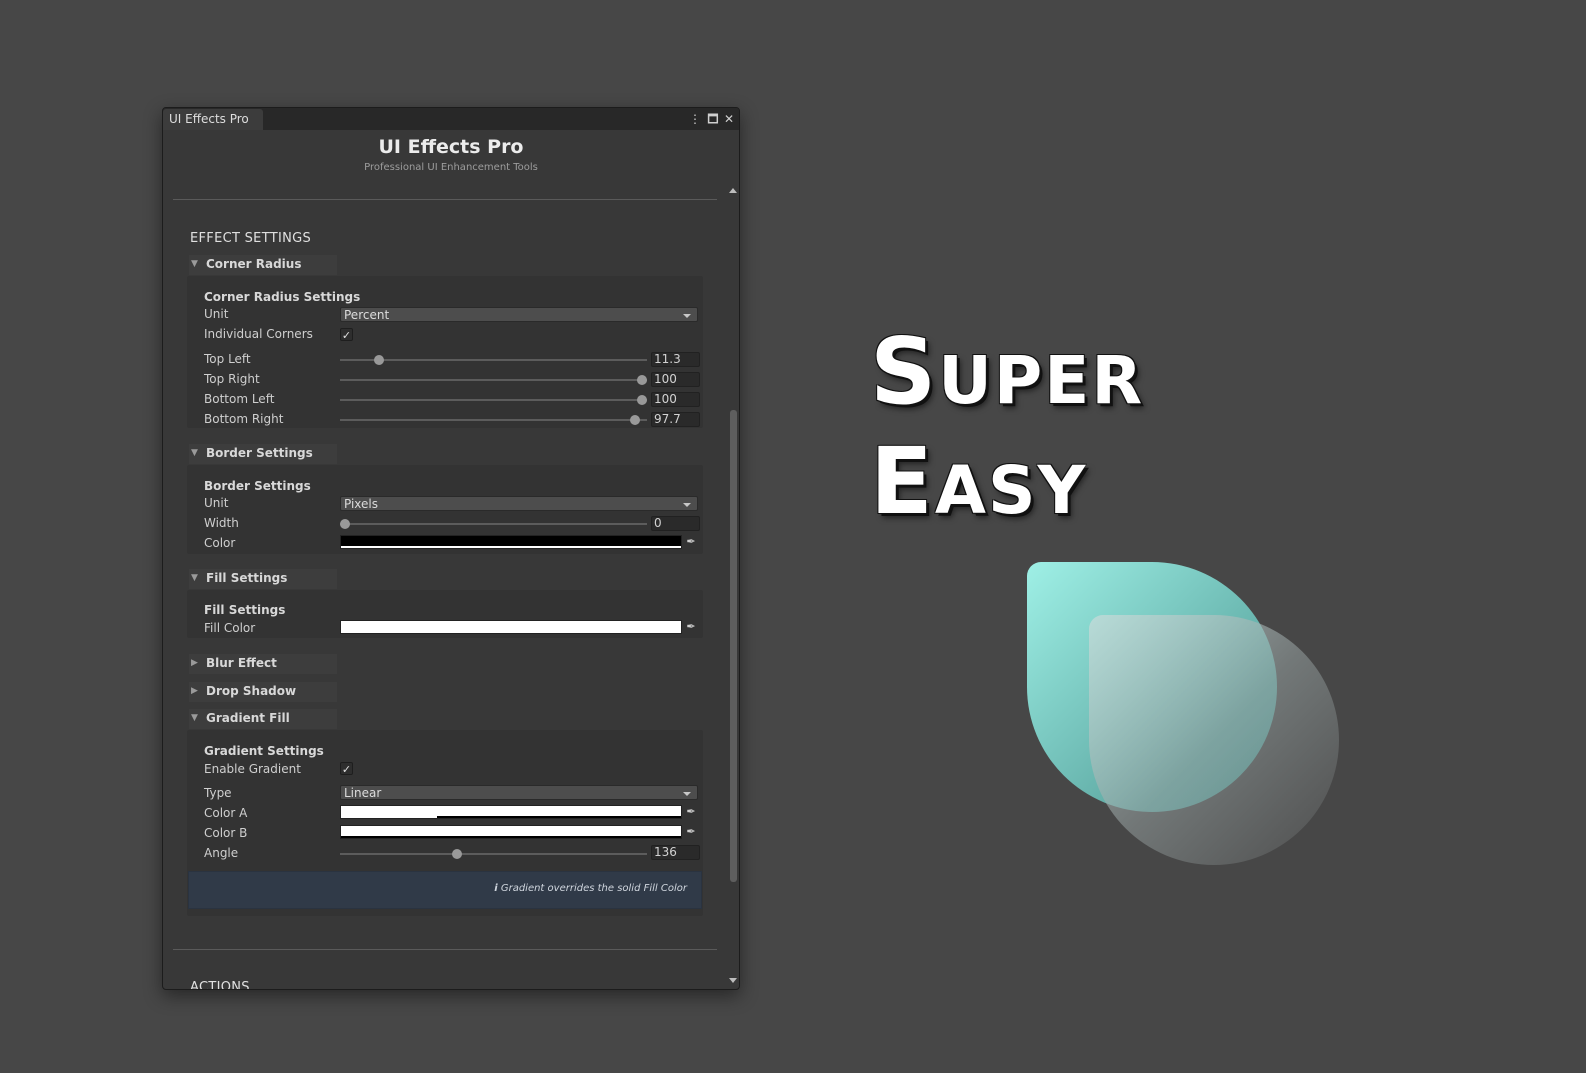 The image size is (1586, 1073). I want to click on foldout-drop-shadow: ▶ Drop Shadow, so click(263, 692).